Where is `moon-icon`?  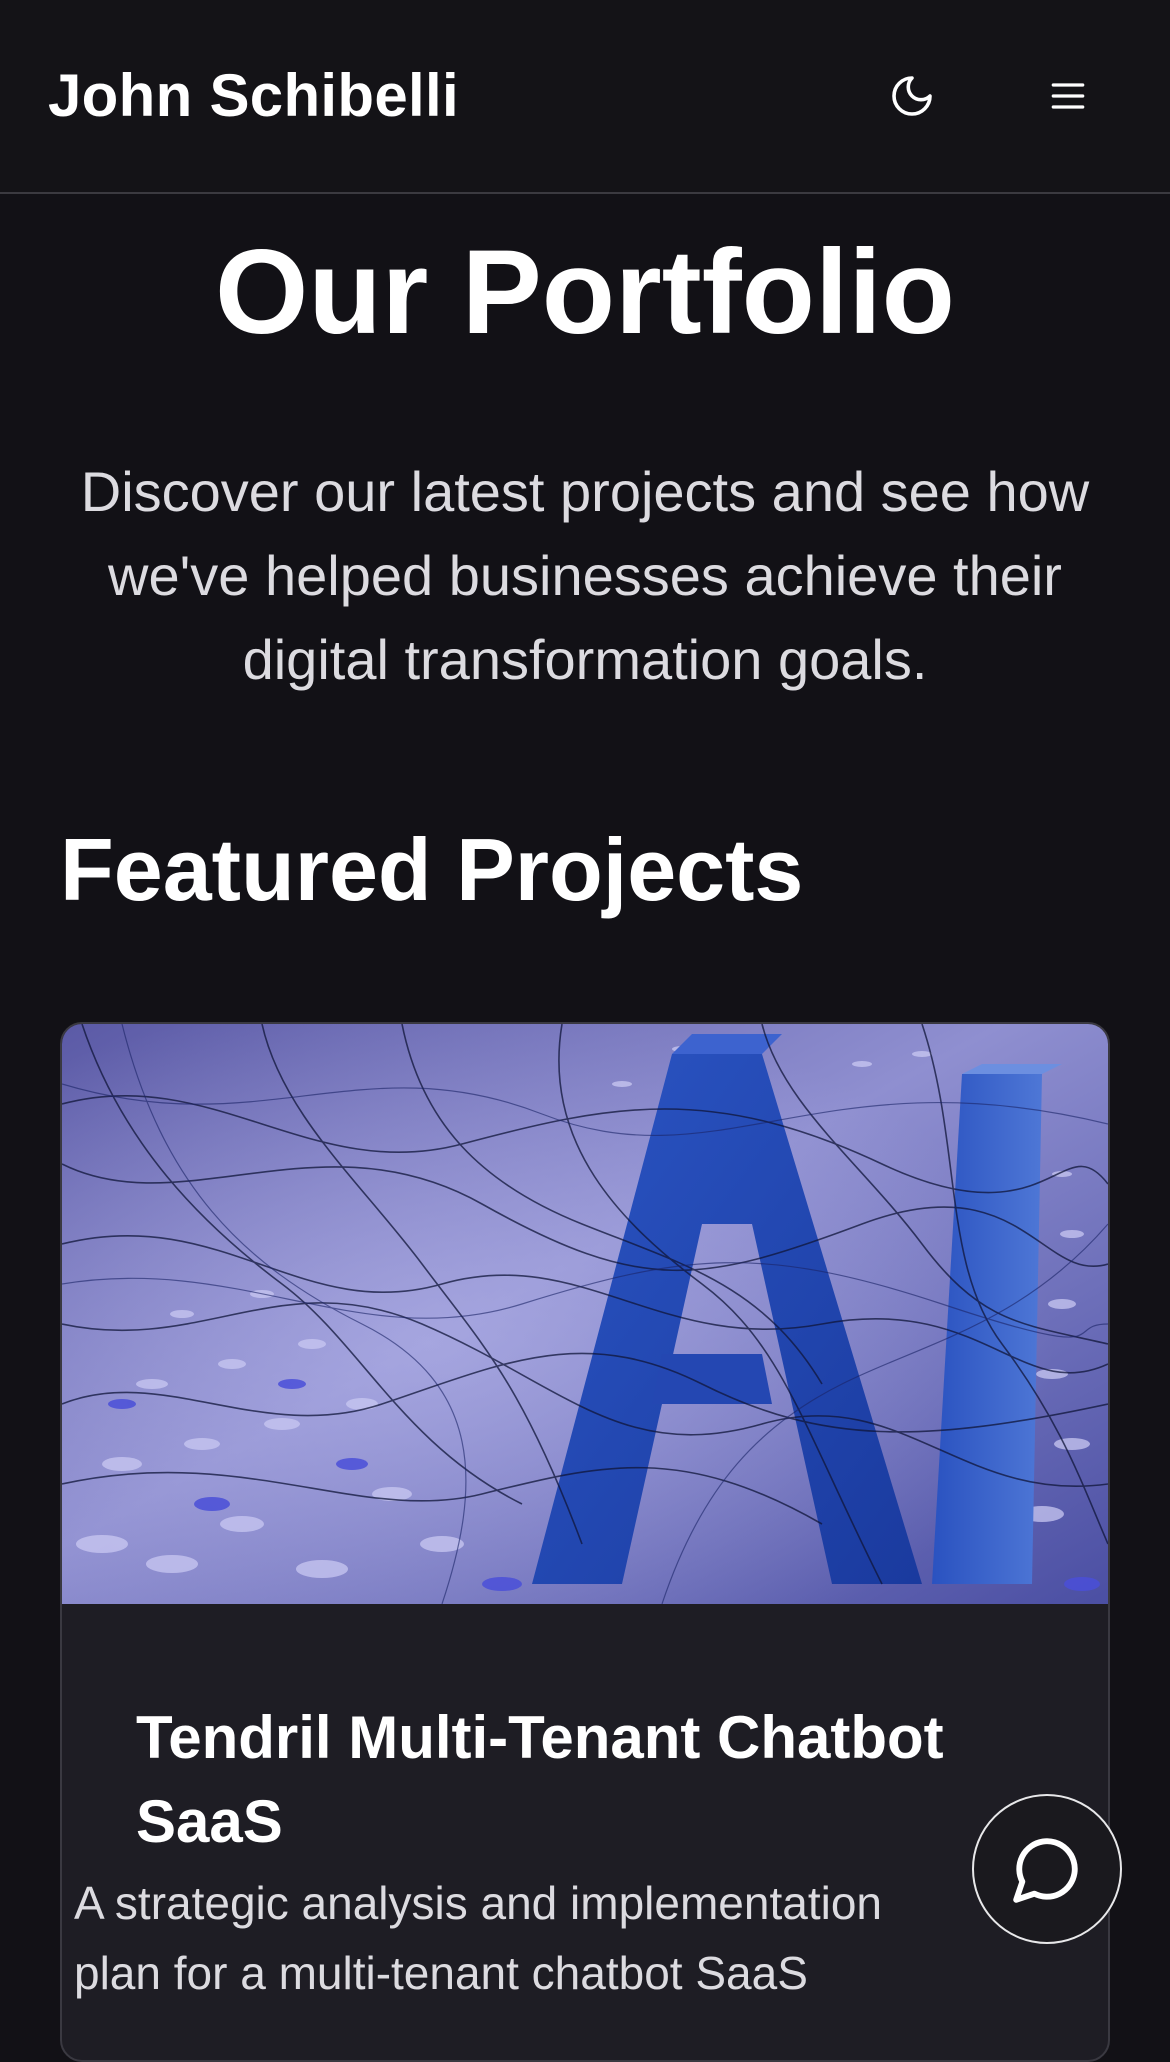 moon-icon is located at coordinates (912, 96).